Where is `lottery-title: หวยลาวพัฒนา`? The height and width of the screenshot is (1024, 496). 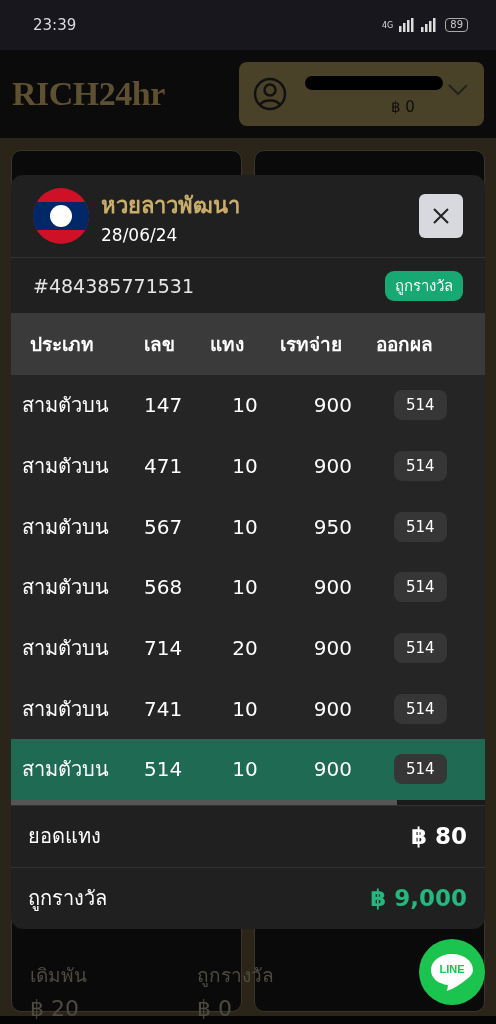 lottery-title: หวยลาวพัฒนา is located at coordinates (171, 205).